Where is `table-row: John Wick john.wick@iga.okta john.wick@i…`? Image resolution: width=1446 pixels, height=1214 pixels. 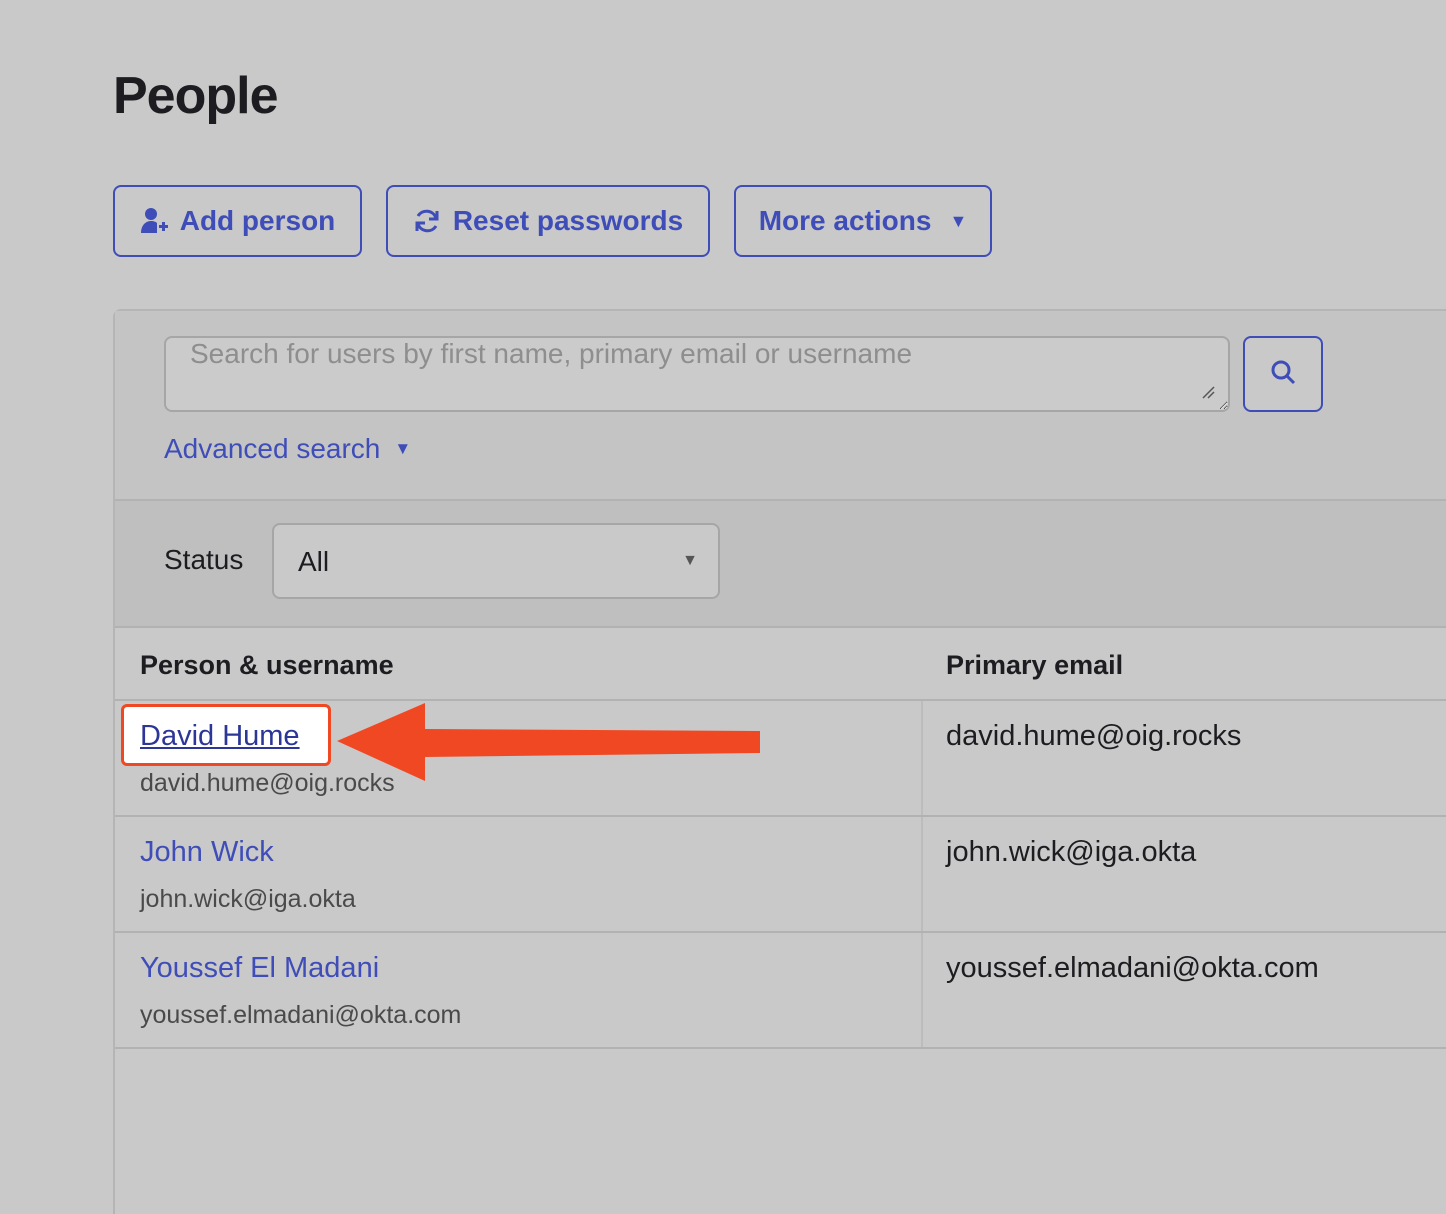
table-row: John Wick john.wick@iga.okta john.wick@i… is located at coordinates (780, 875).